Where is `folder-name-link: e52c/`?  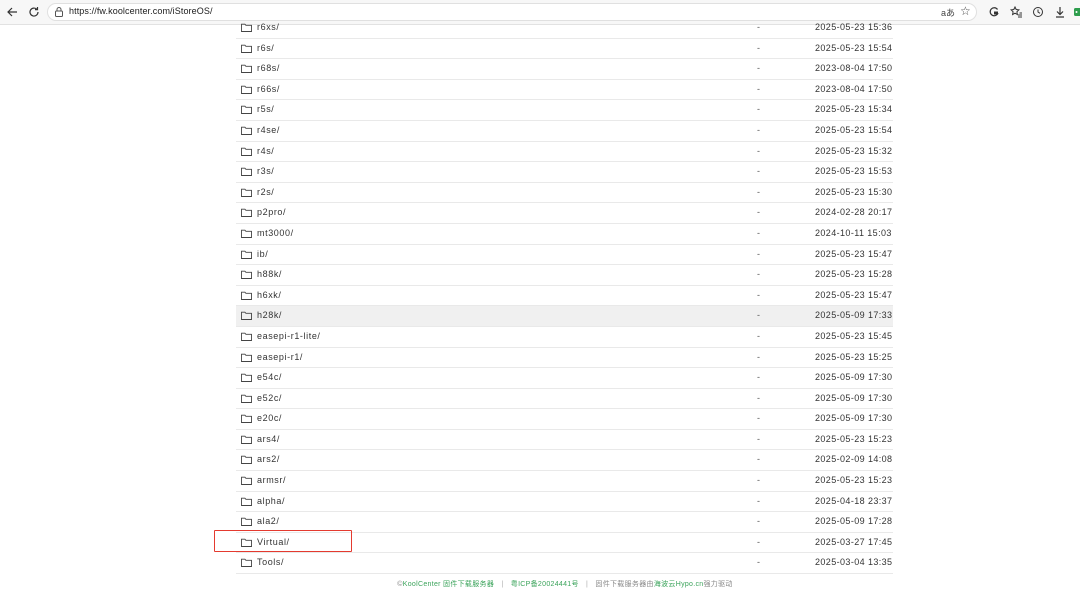
folder-name-link: e52c/ is located at coordinates (269, 398).